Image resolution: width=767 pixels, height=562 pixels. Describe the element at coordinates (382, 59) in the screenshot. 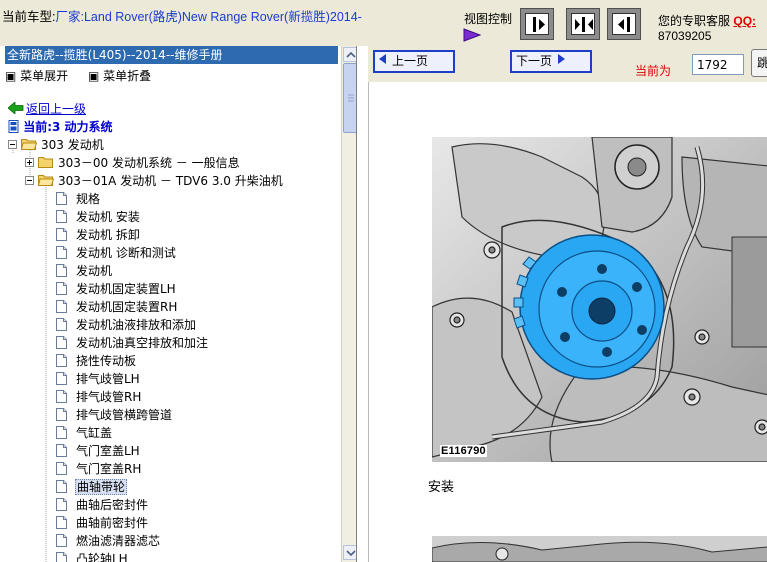

I see `arrow-left-icon` at that location.